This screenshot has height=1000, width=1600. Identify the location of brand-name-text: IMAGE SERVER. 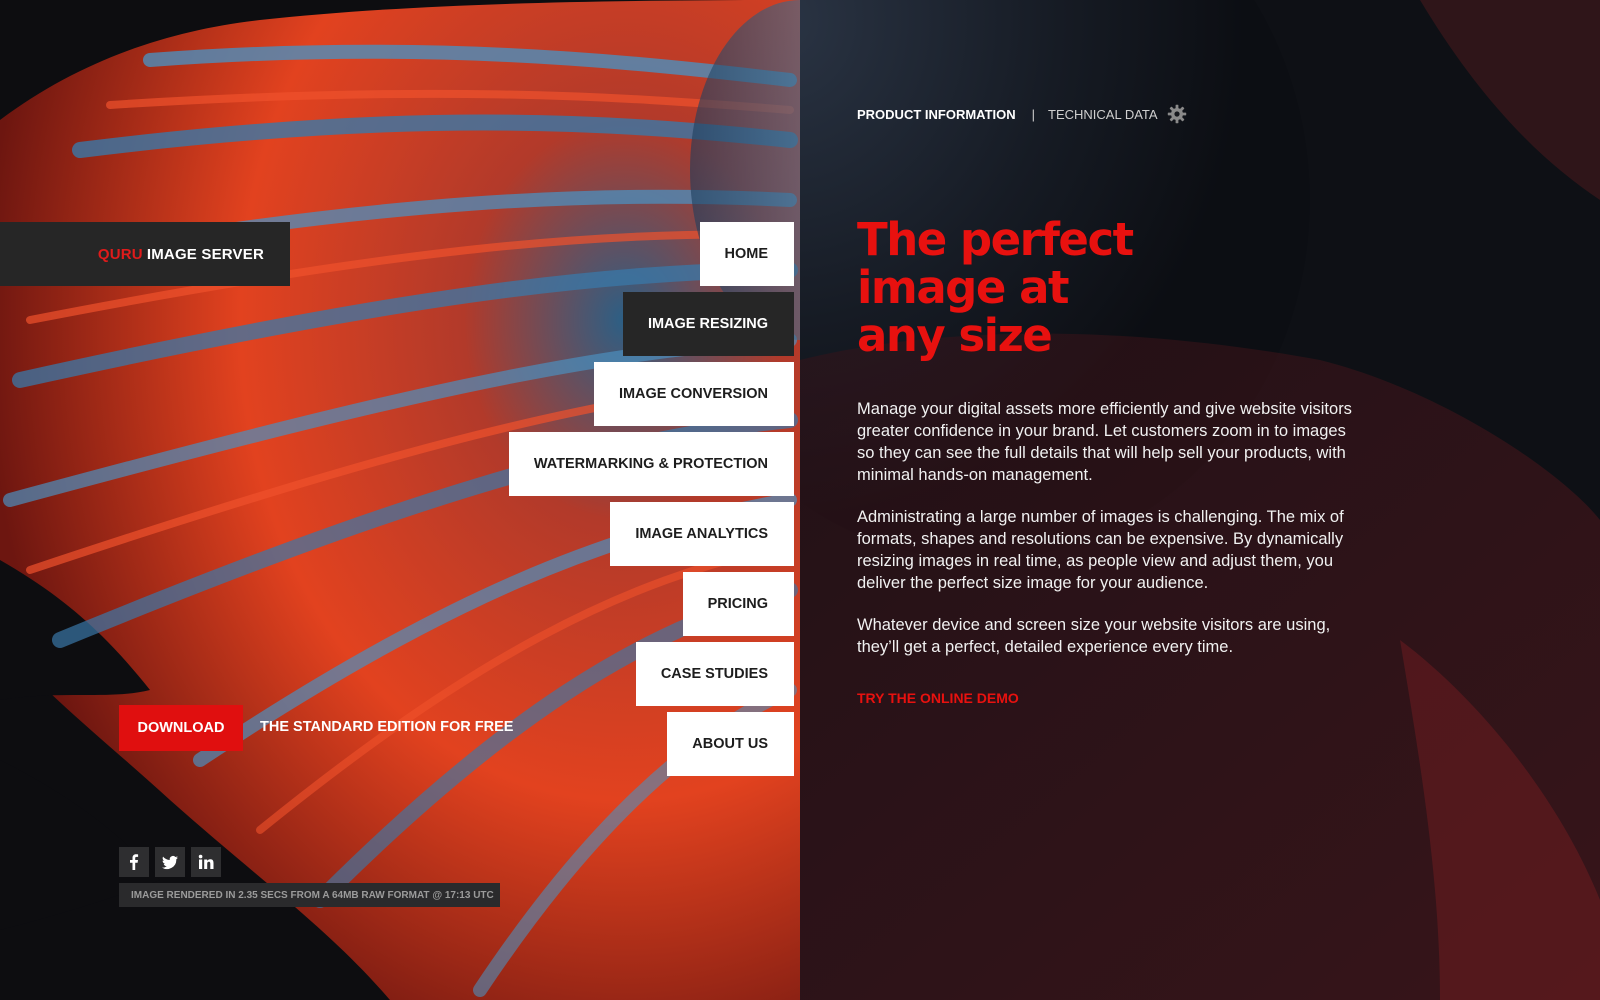
(205, 254).